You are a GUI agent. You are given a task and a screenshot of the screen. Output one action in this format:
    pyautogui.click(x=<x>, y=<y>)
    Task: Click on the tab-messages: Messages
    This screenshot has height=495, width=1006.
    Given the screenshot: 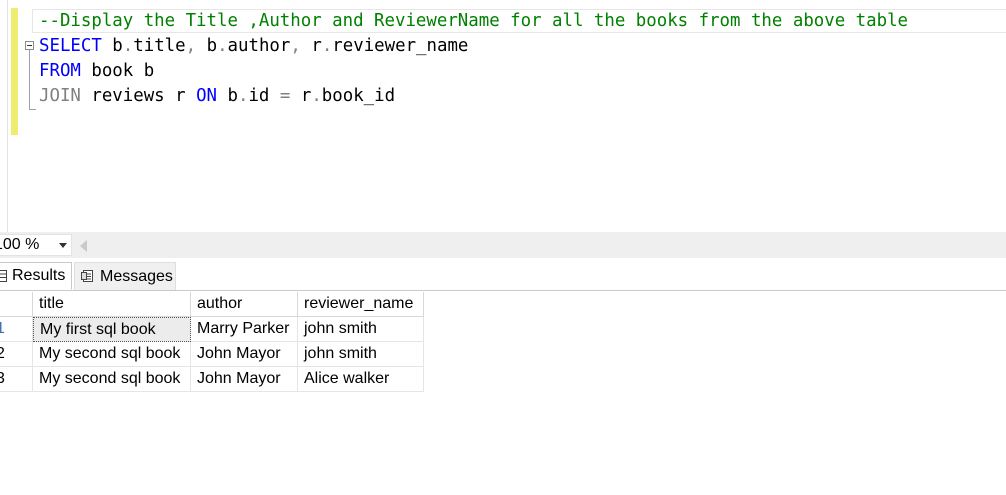 What is the action you would take?
    pyautogui.click(x=125, y=276)
    